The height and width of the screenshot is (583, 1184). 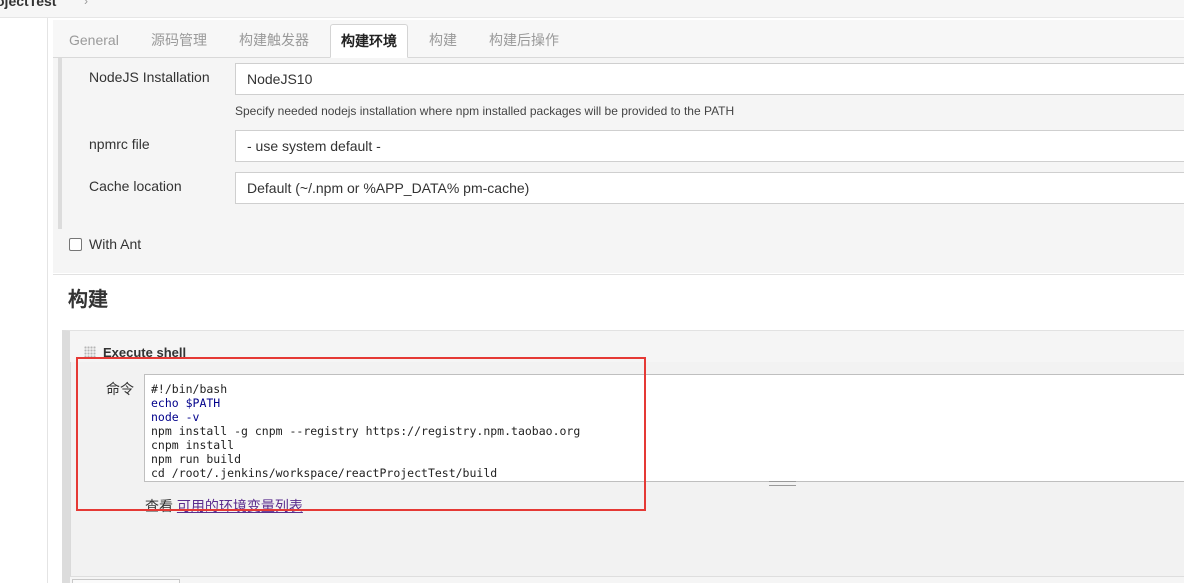 What do you see at coordinates (47, 300) in the screenshot?
I see `left-gutter-divider` at bounding box center [47, 300].